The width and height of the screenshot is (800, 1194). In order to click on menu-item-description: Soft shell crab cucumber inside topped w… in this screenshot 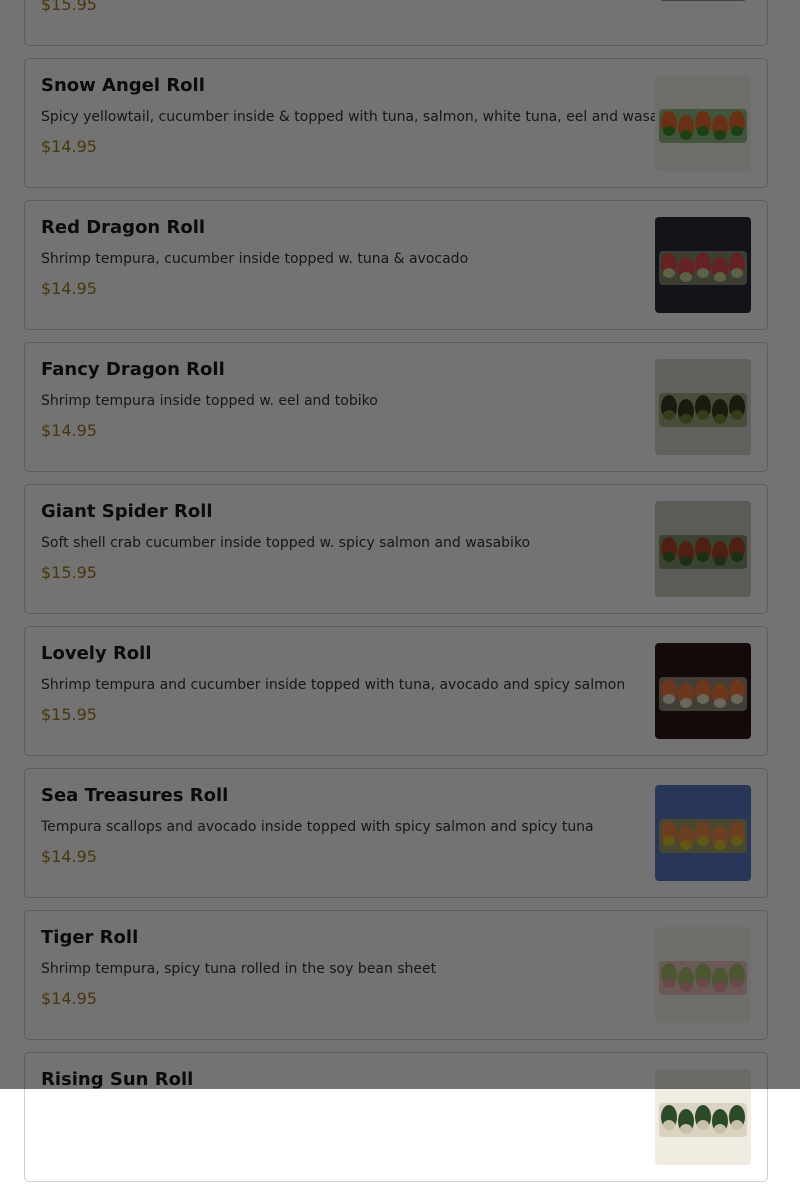, I will do `click(286, 543)`.